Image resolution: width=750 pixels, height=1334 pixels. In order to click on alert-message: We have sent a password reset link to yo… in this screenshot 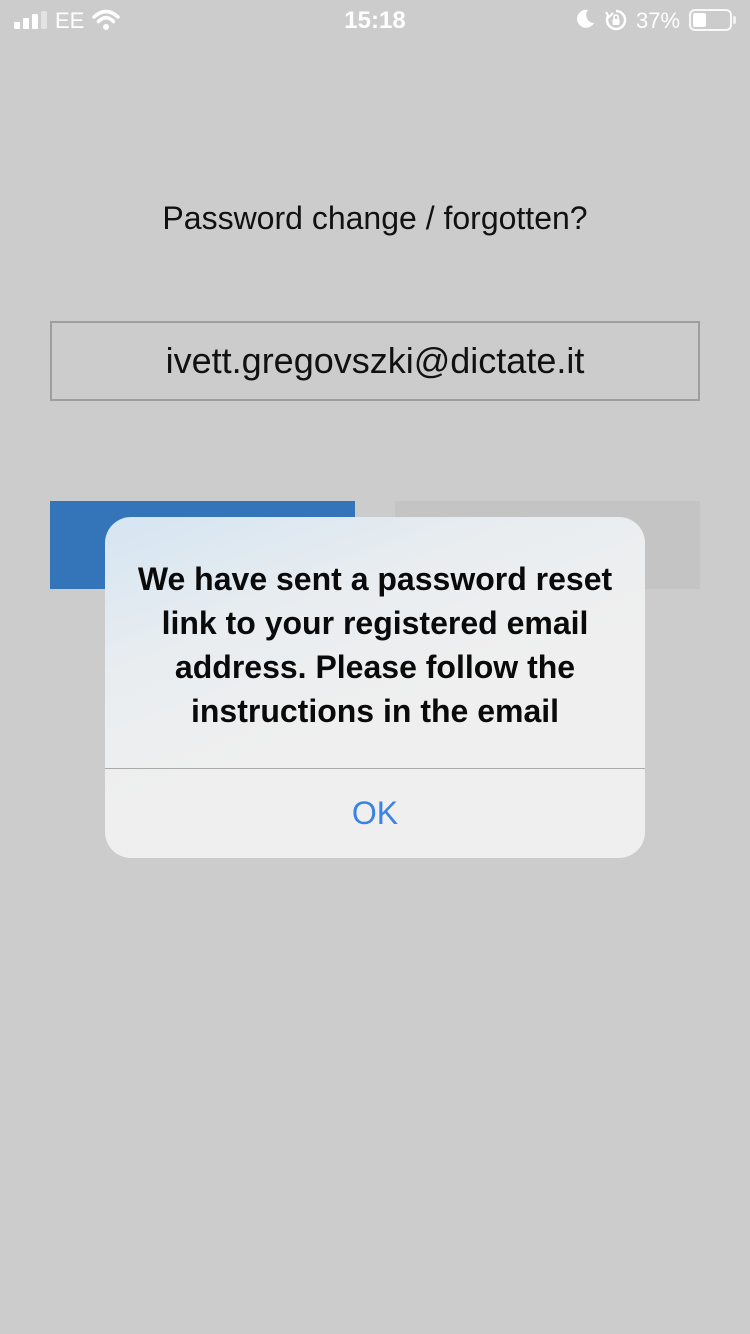, I will do `click(375, 645)`.